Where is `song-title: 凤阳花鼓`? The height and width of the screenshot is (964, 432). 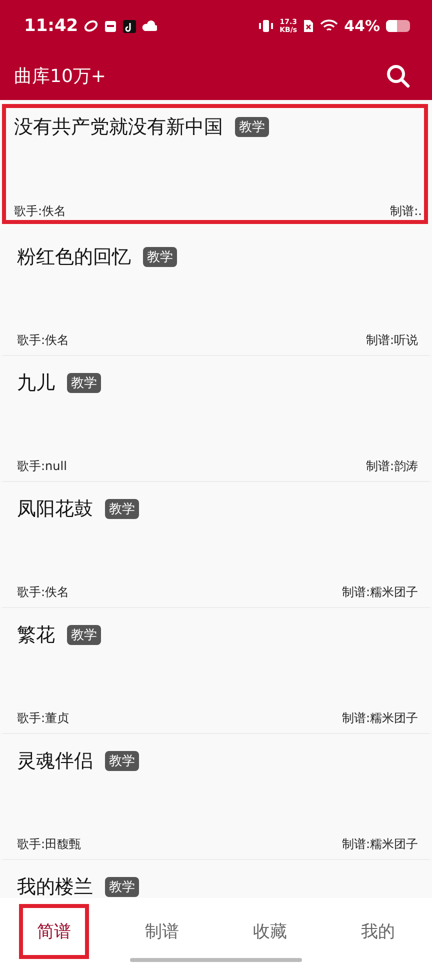 song-title: 凤阳花鼓 is located at coordinates (55, 509).